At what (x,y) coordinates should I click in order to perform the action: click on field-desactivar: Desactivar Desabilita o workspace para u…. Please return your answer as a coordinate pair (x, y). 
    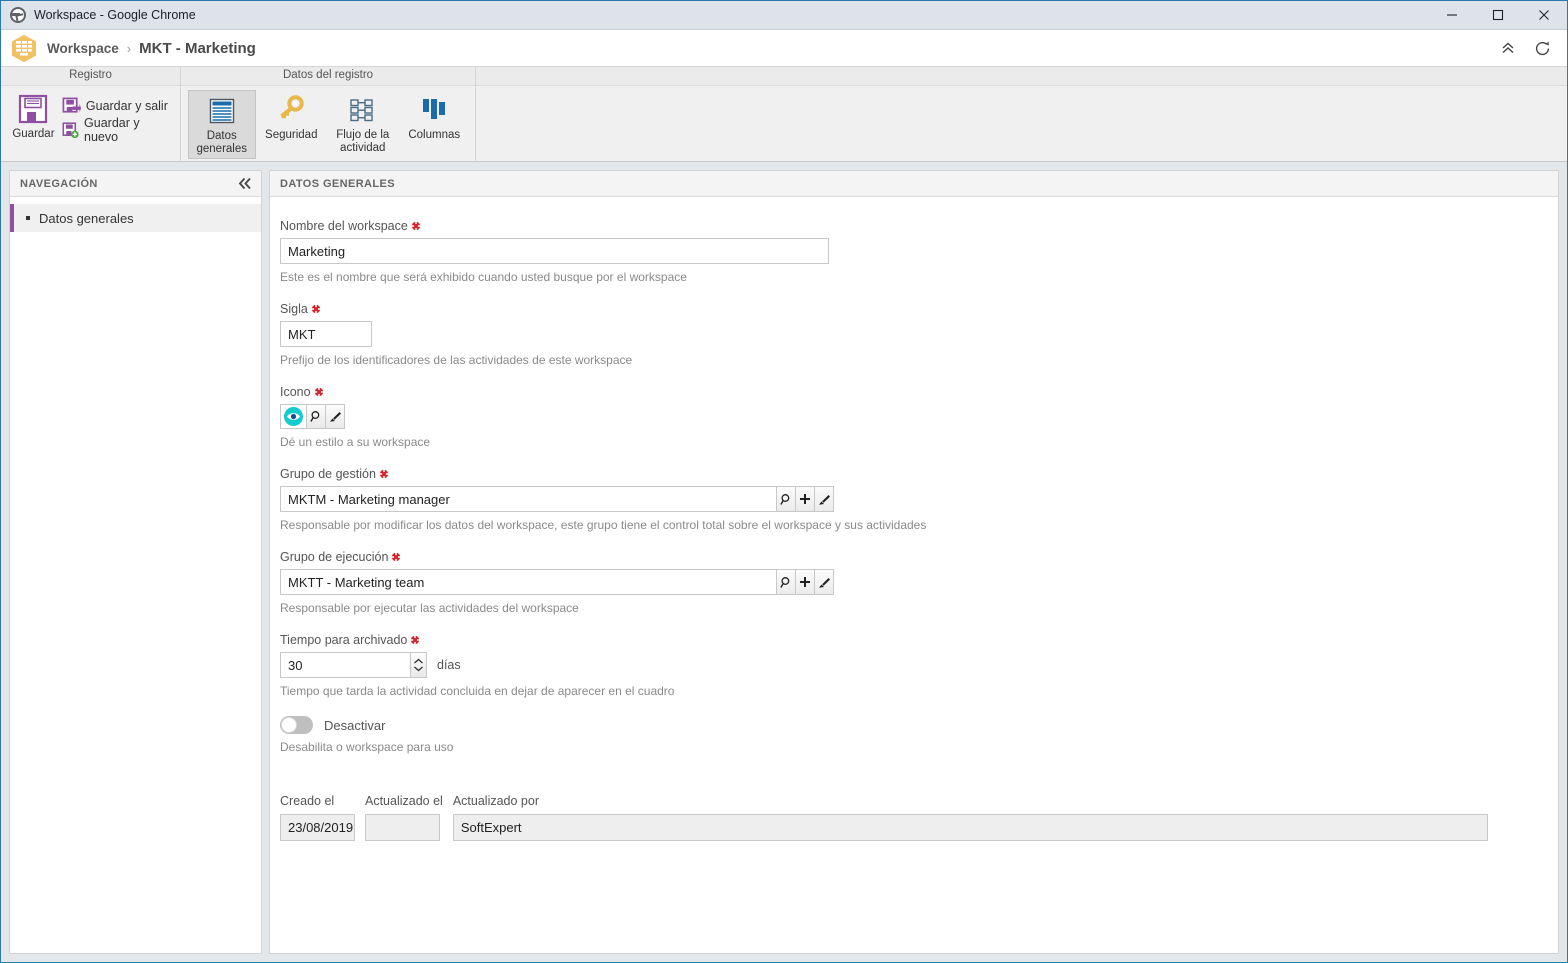
    Looking at the image, I should click on (919, 735).